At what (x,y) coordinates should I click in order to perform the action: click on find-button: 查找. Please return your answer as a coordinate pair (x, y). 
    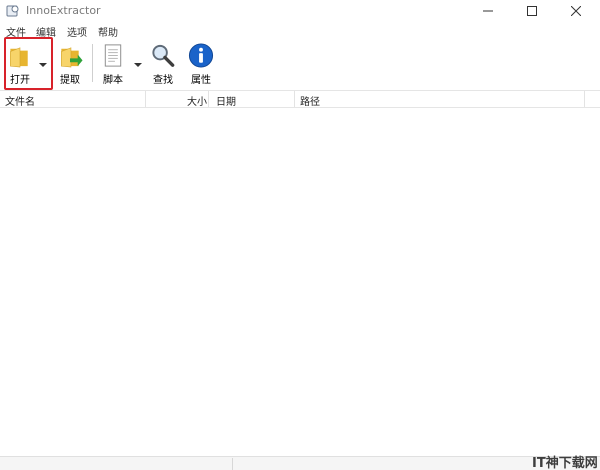
    Looking at the image, I should click on (163, 63).